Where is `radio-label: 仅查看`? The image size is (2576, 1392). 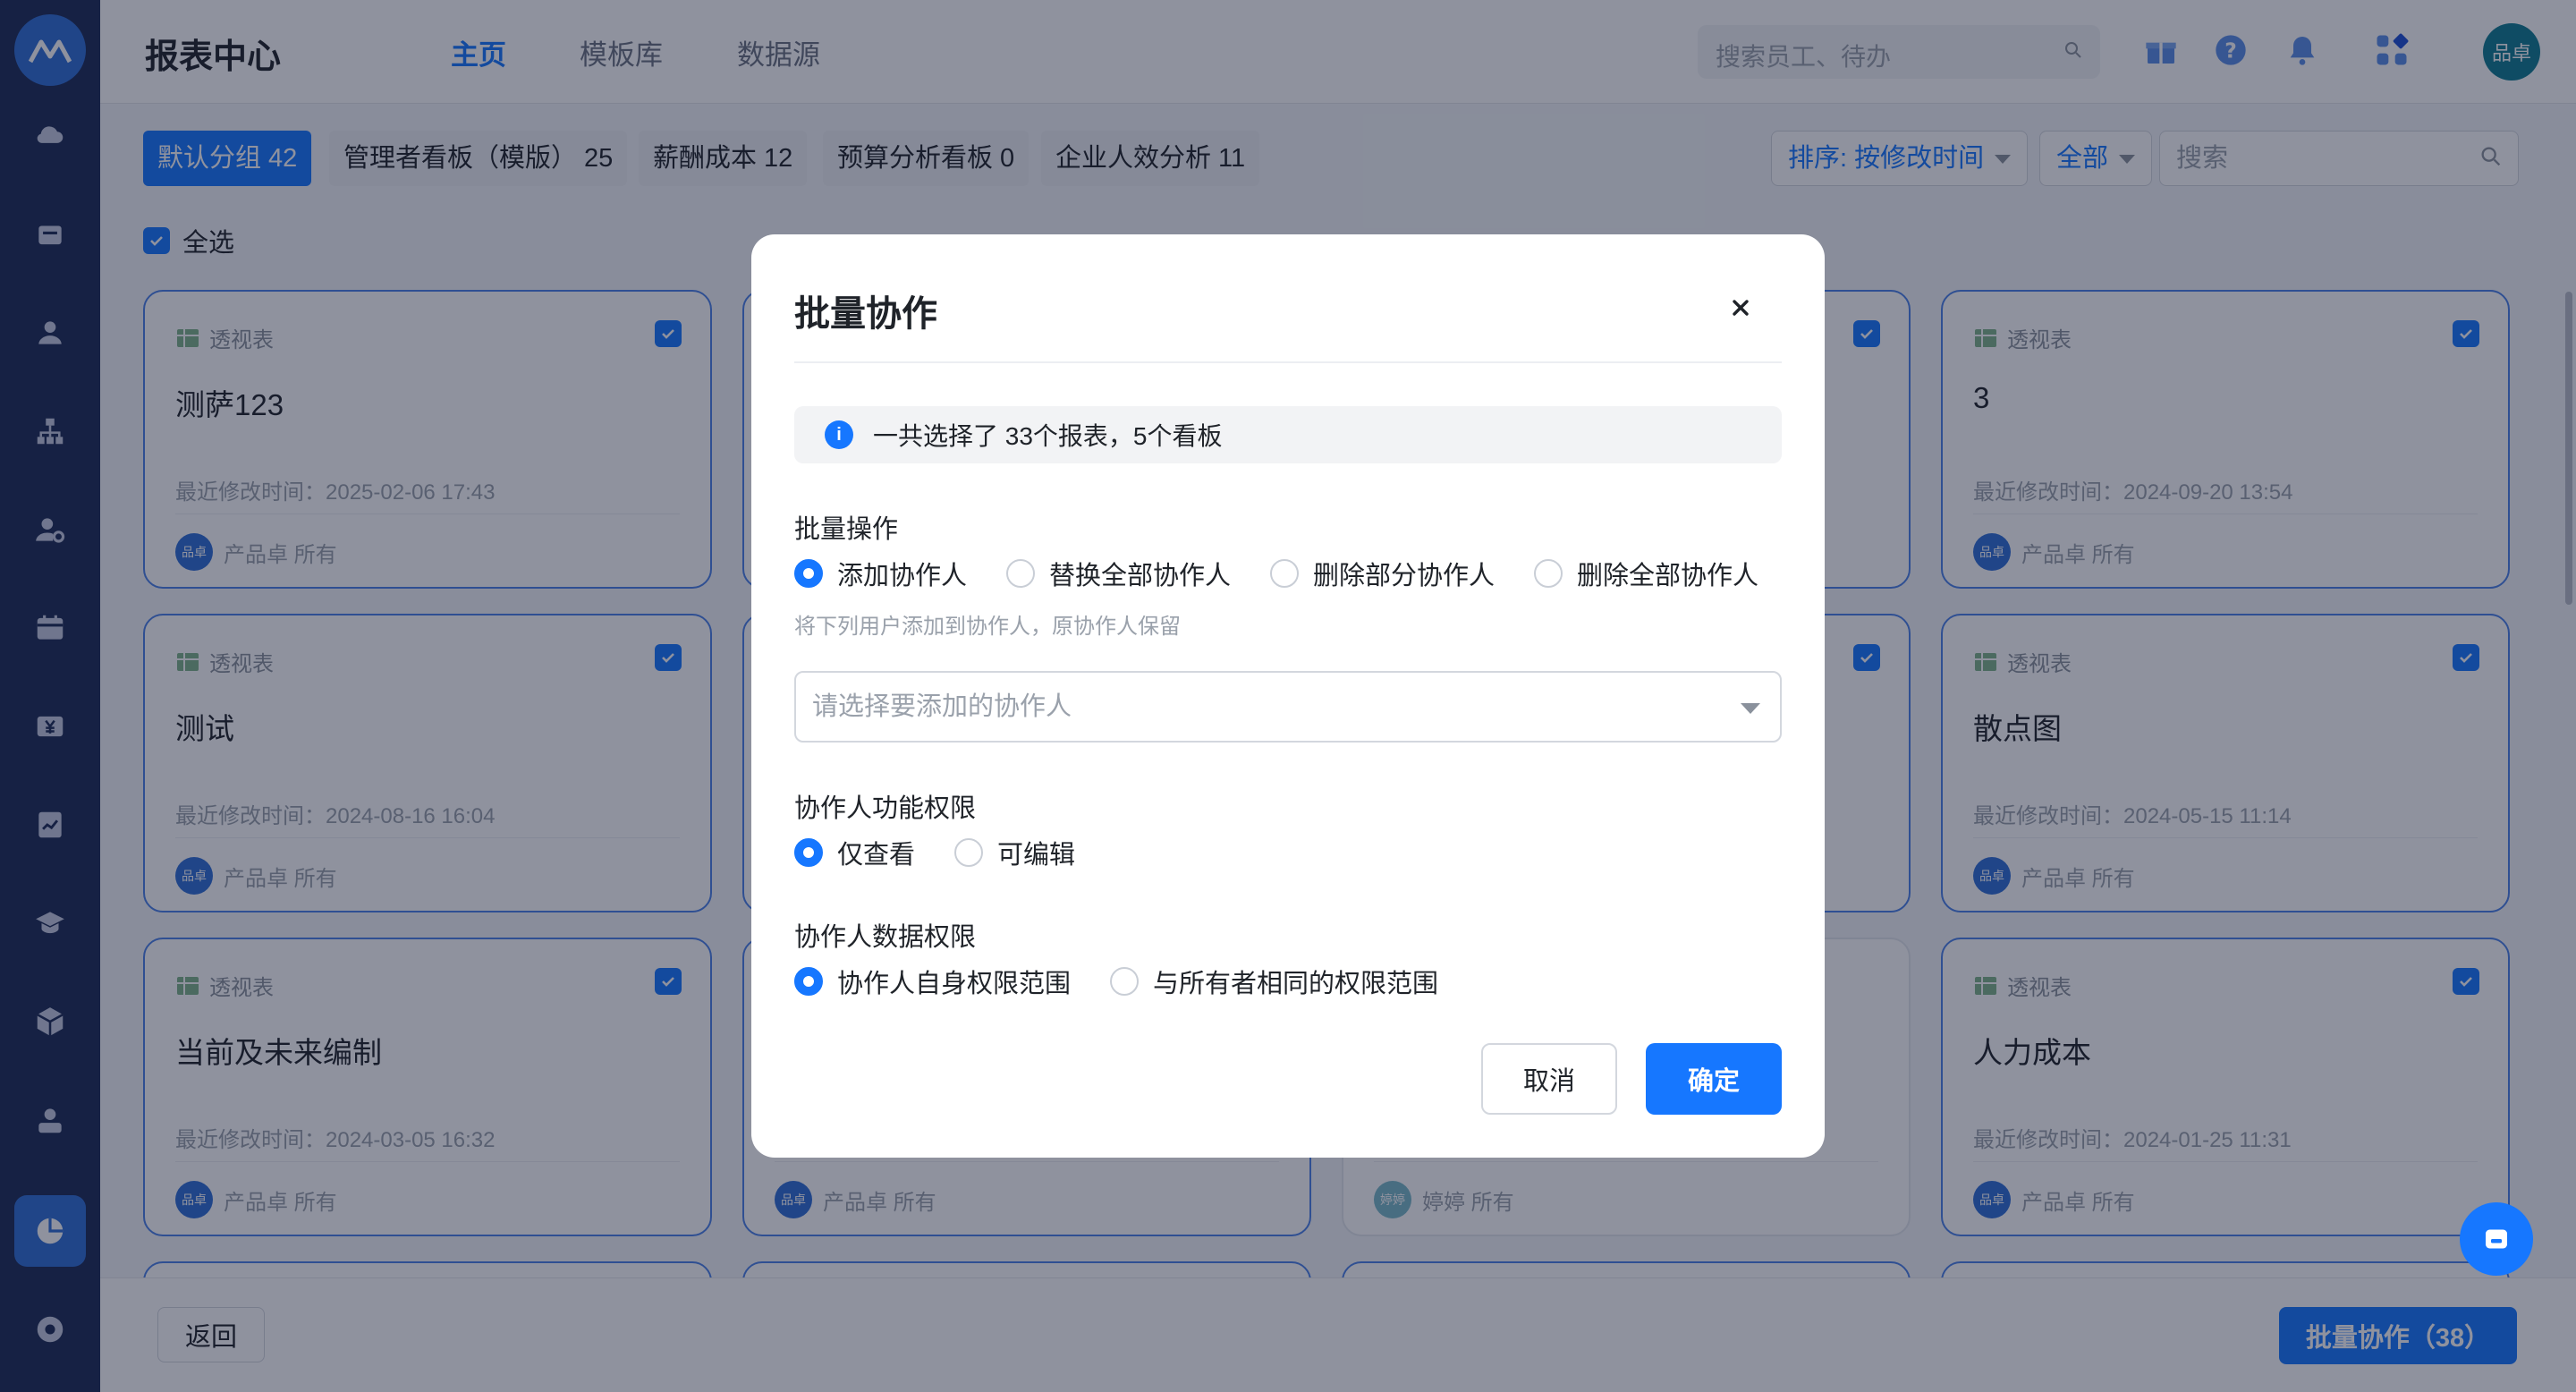 radio-label: 仅查看 is located at coordinates (876, 855).